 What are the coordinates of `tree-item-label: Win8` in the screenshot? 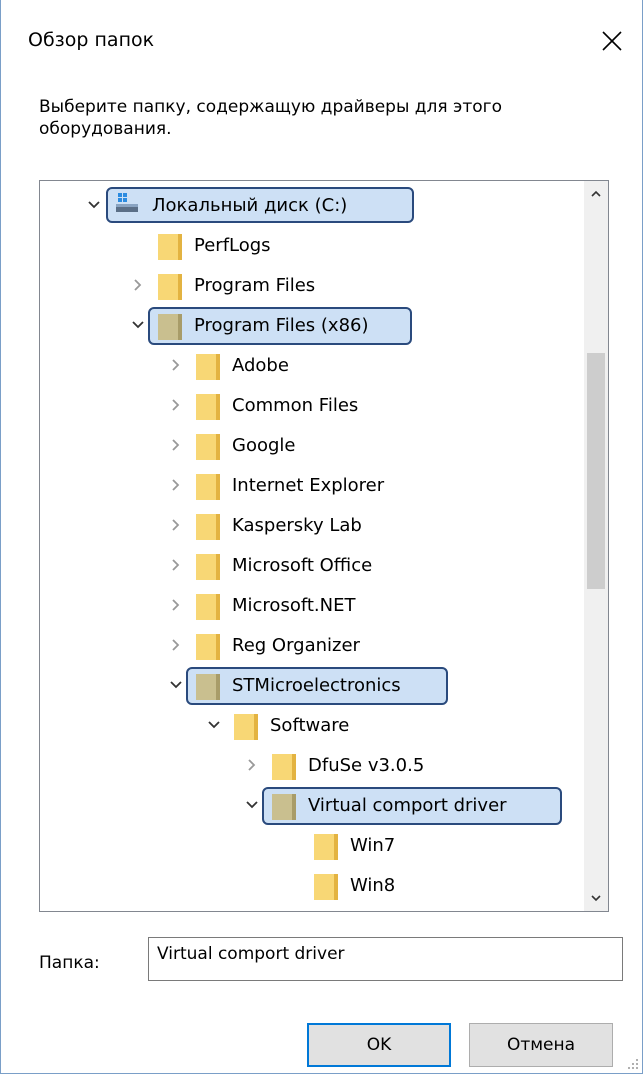 It's located at (373, 885).